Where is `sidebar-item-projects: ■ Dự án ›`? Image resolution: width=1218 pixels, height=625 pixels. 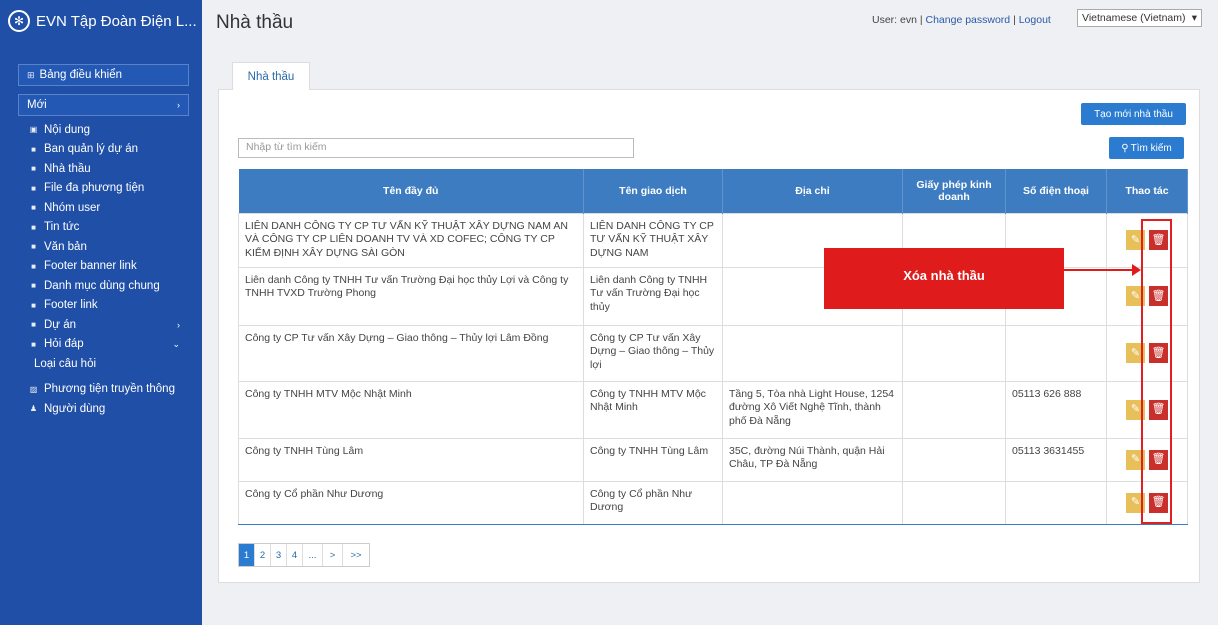 sidebar-item-projects: ■ Dự án › is located at coordinates (101, 325).